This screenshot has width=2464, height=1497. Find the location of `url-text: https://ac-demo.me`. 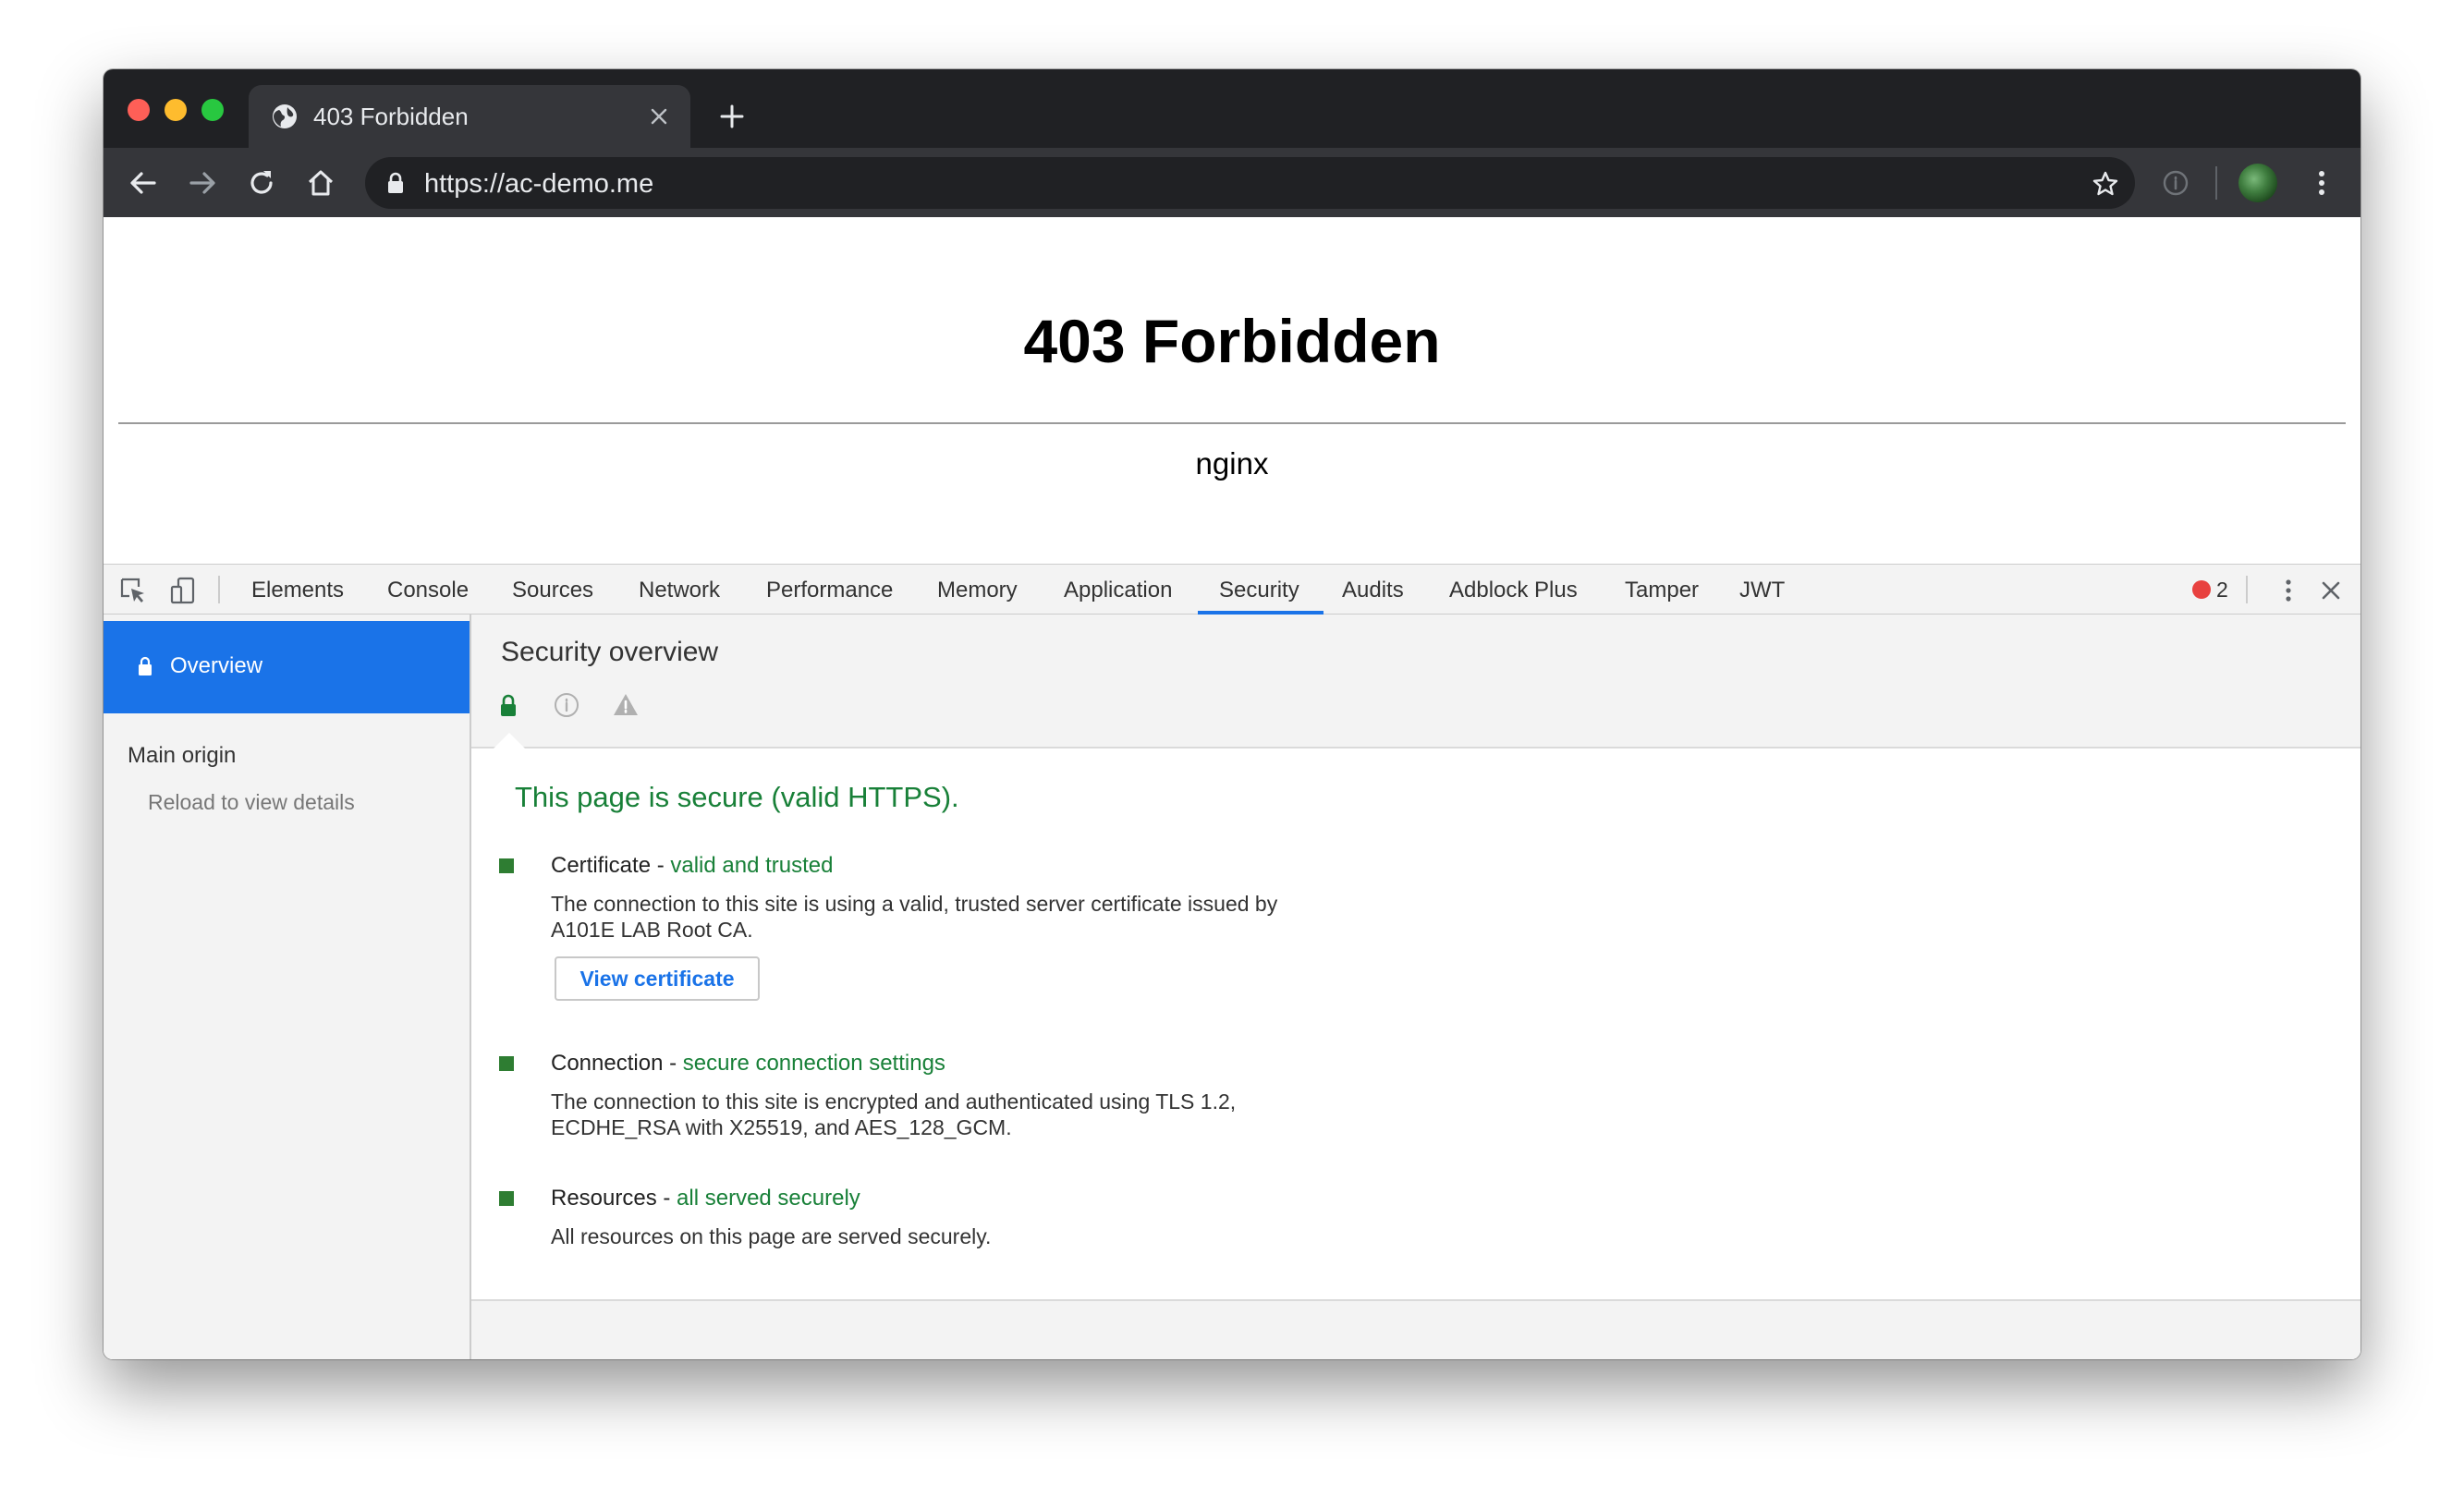

url-text: https://ac-demo.me is located at coordinates (538, 184).